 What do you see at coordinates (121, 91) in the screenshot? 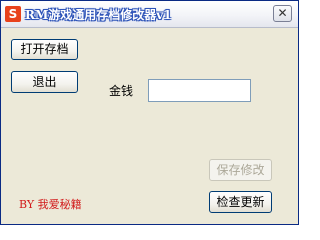
I see `money-label: 金钱` at bounding box center [121, 91].